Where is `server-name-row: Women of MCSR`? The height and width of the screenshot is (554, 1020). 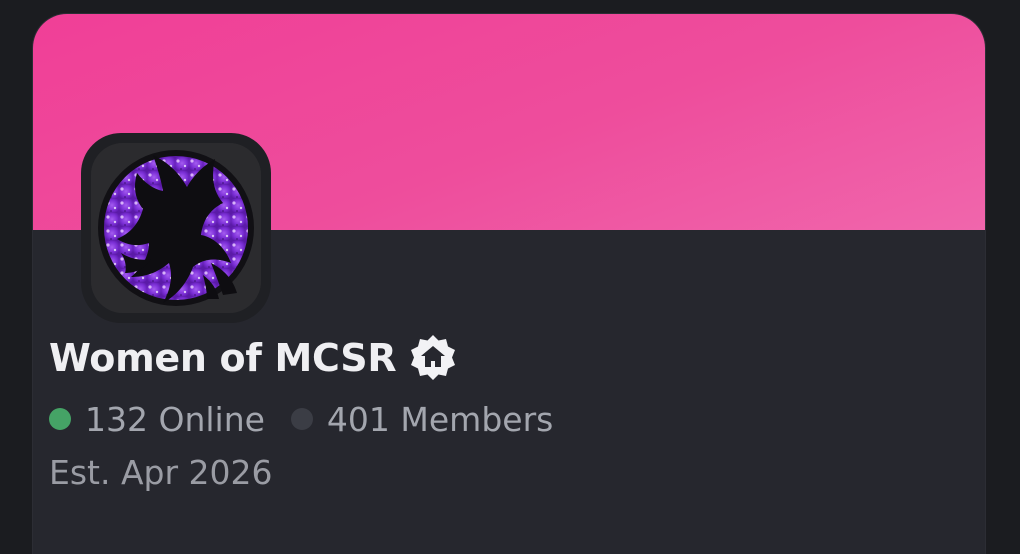
server-name-row: Women of MCSR is located at coordinates (253, 358).